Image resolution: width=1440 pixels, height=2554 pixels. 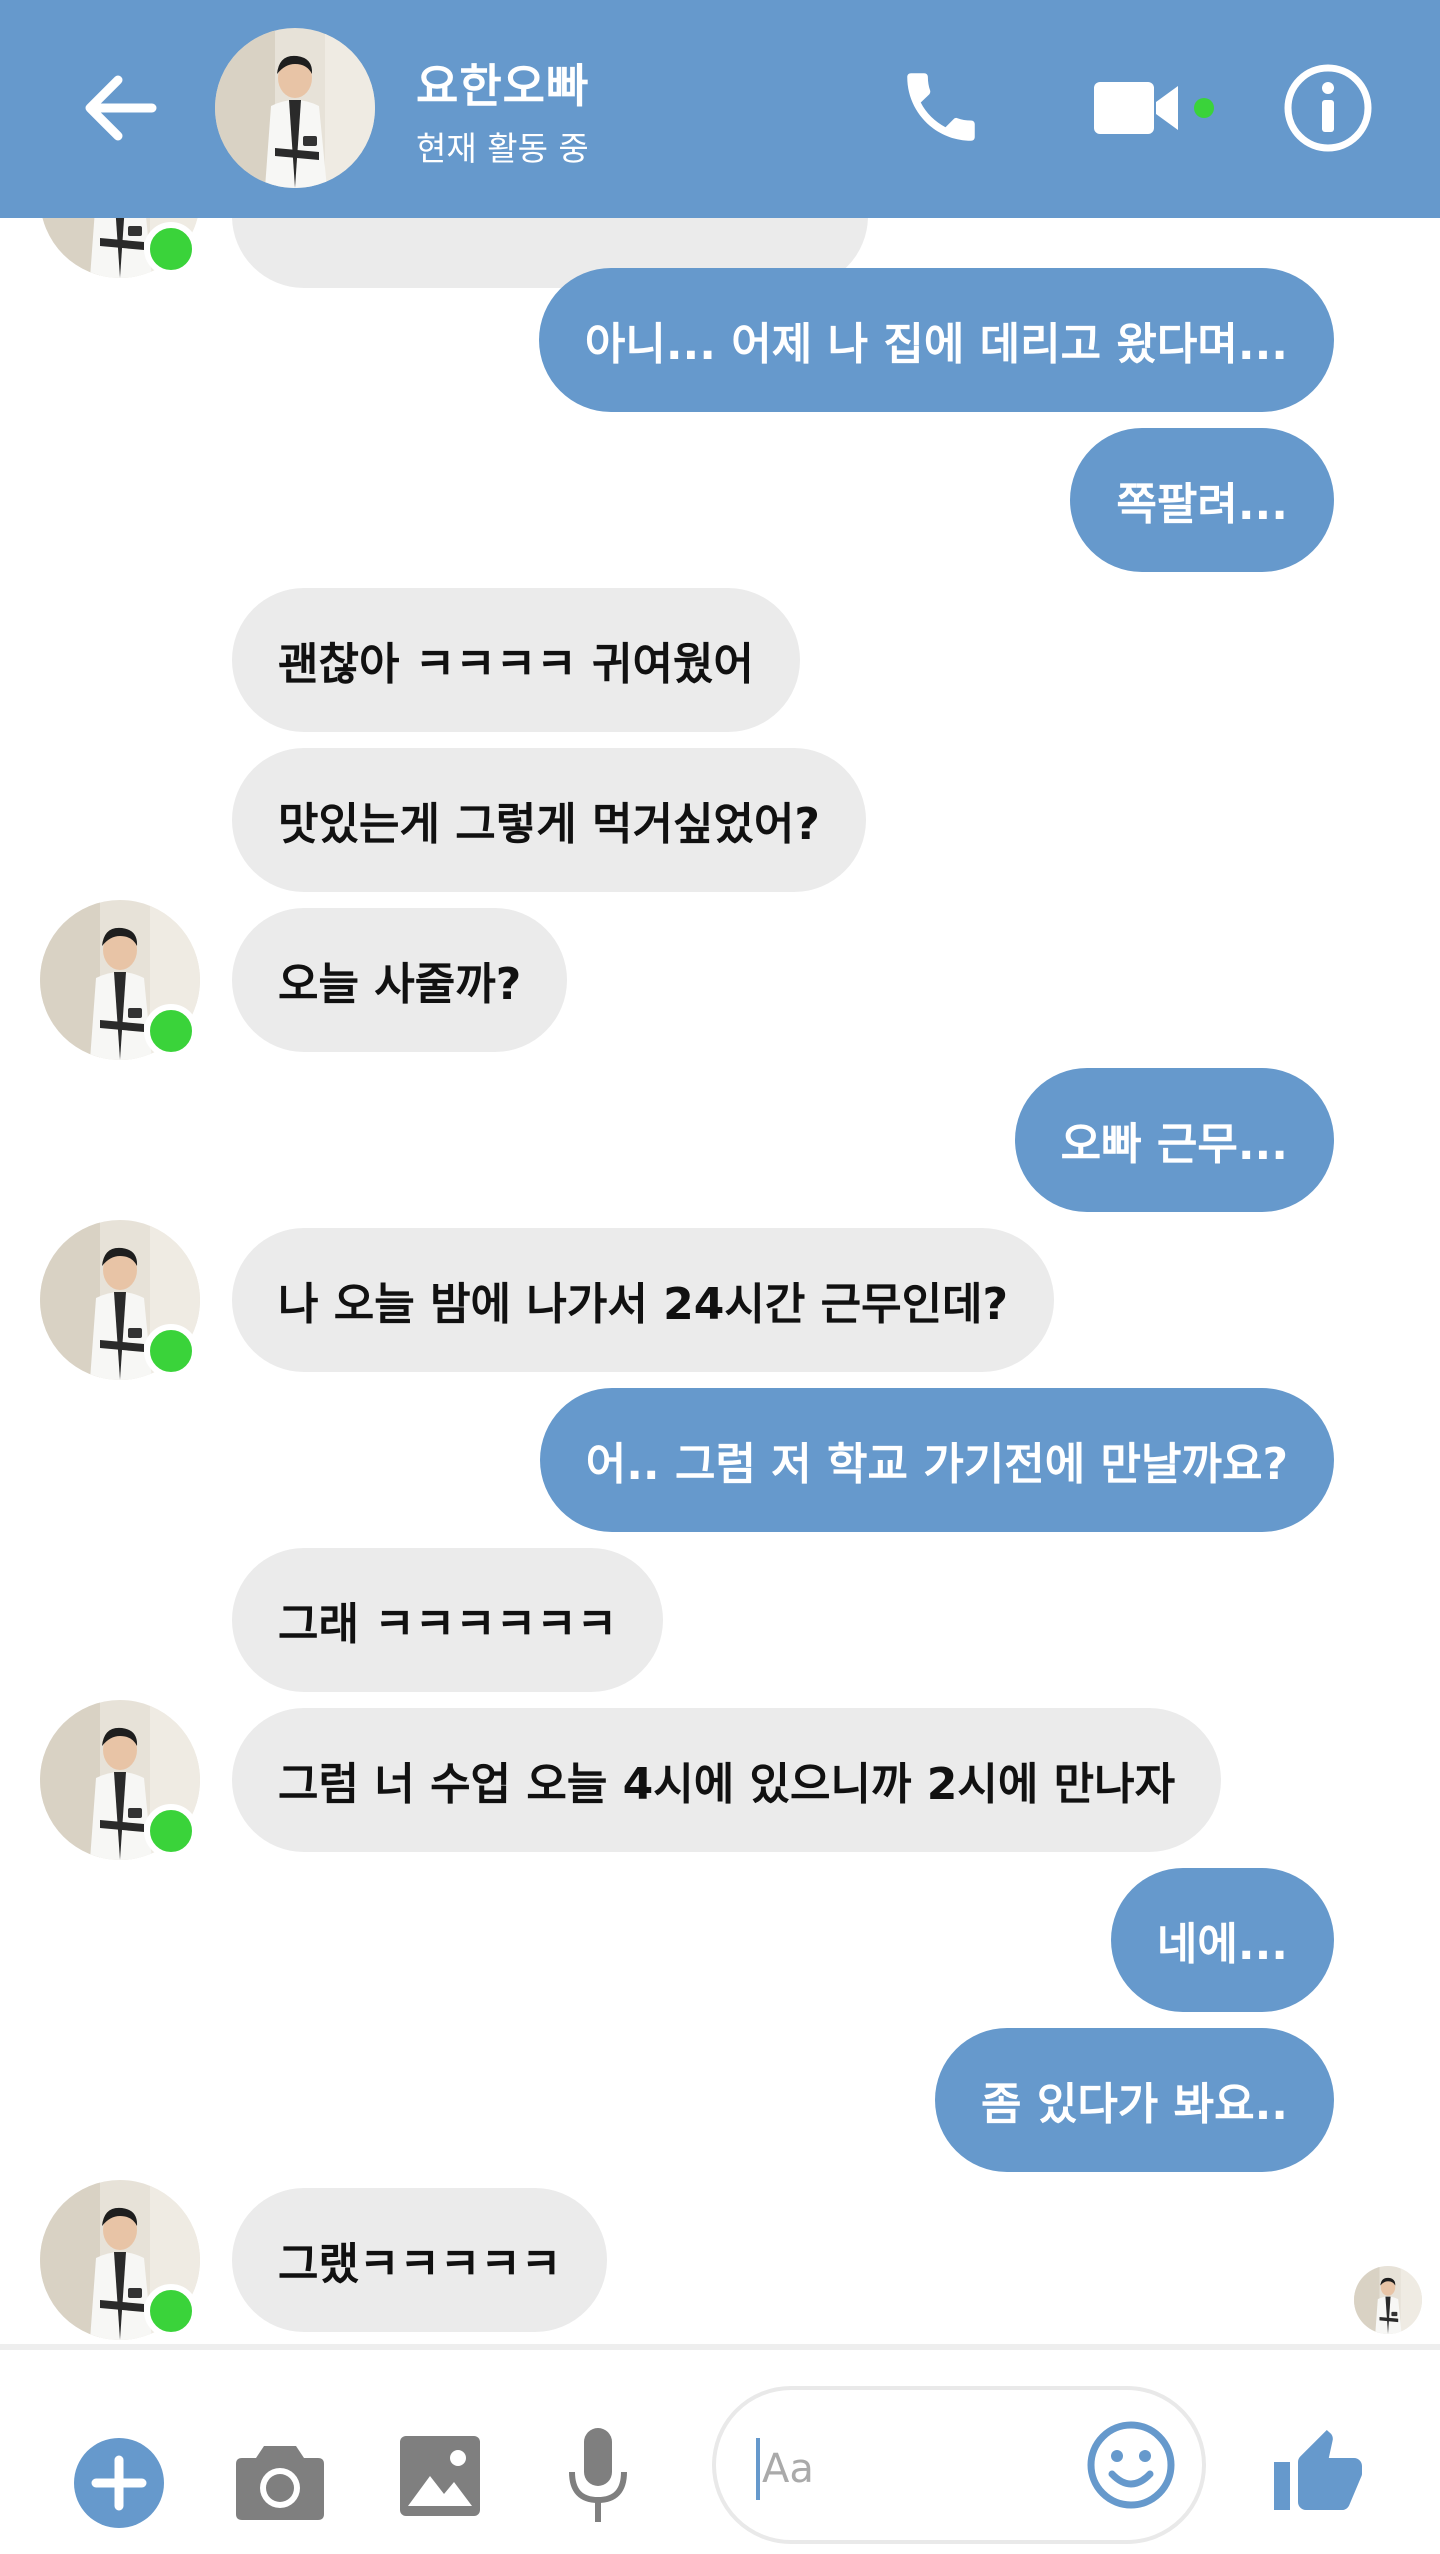 I want to click on video-online-indicator, so click(x=1204, y=108).